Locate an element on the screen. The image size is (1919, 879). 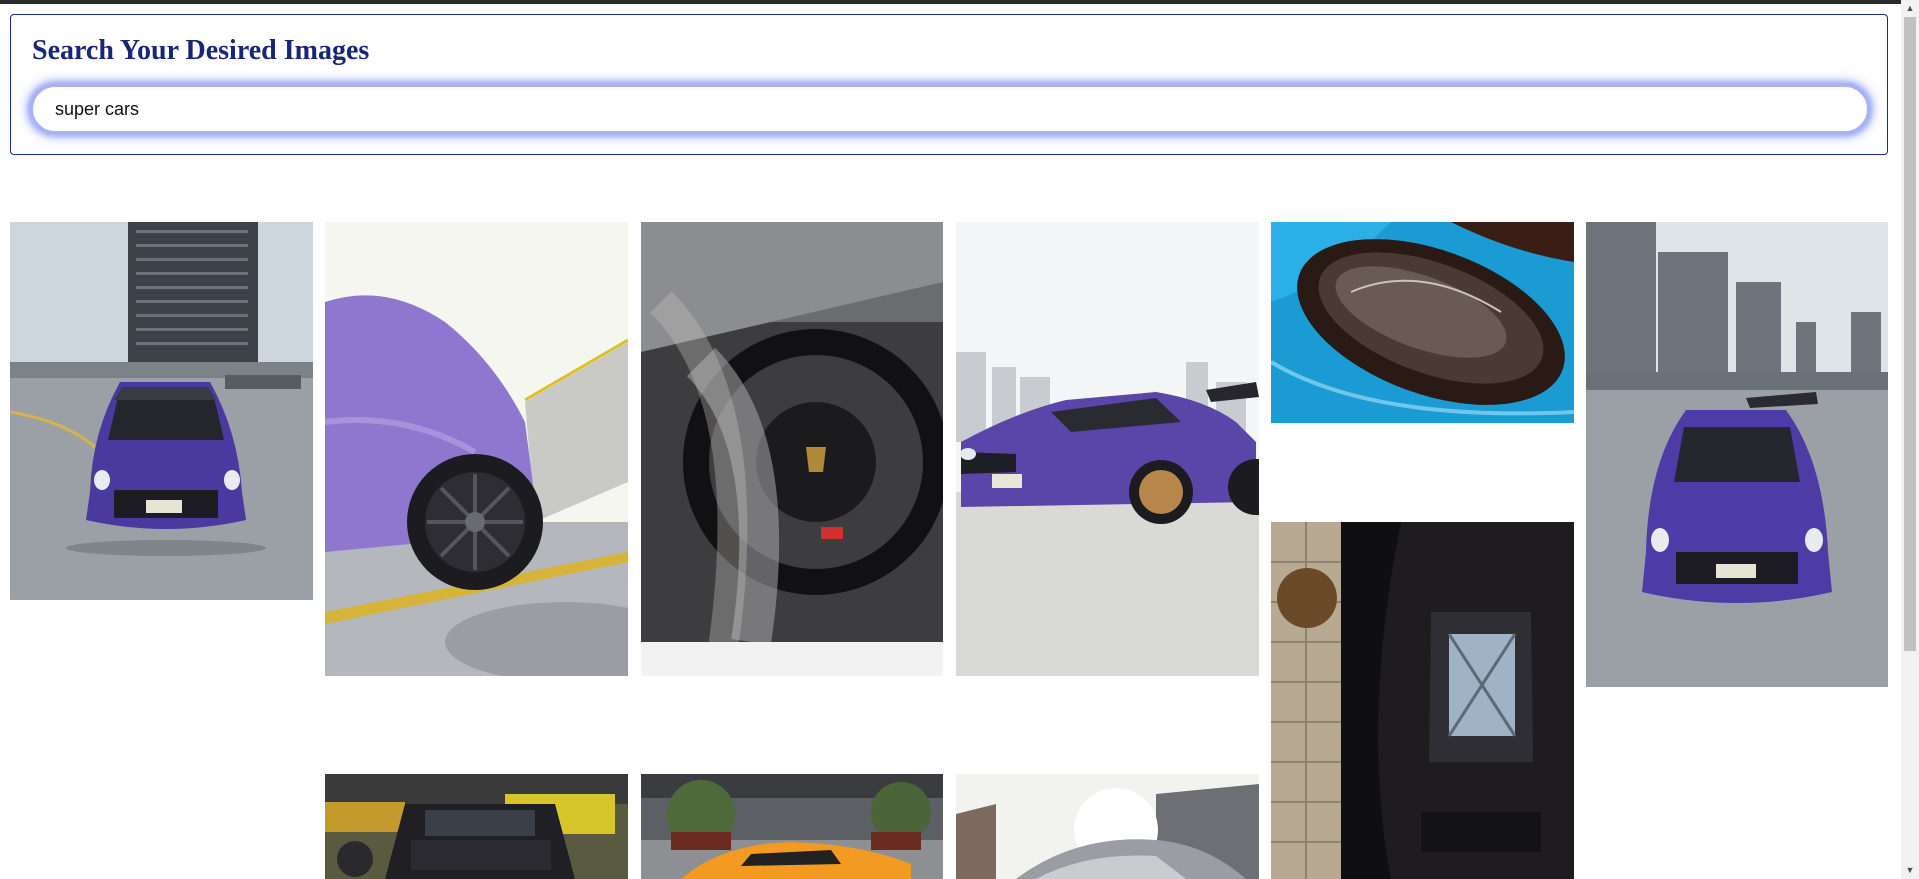
scroll-thumb is located at coordinates (1910, 334).